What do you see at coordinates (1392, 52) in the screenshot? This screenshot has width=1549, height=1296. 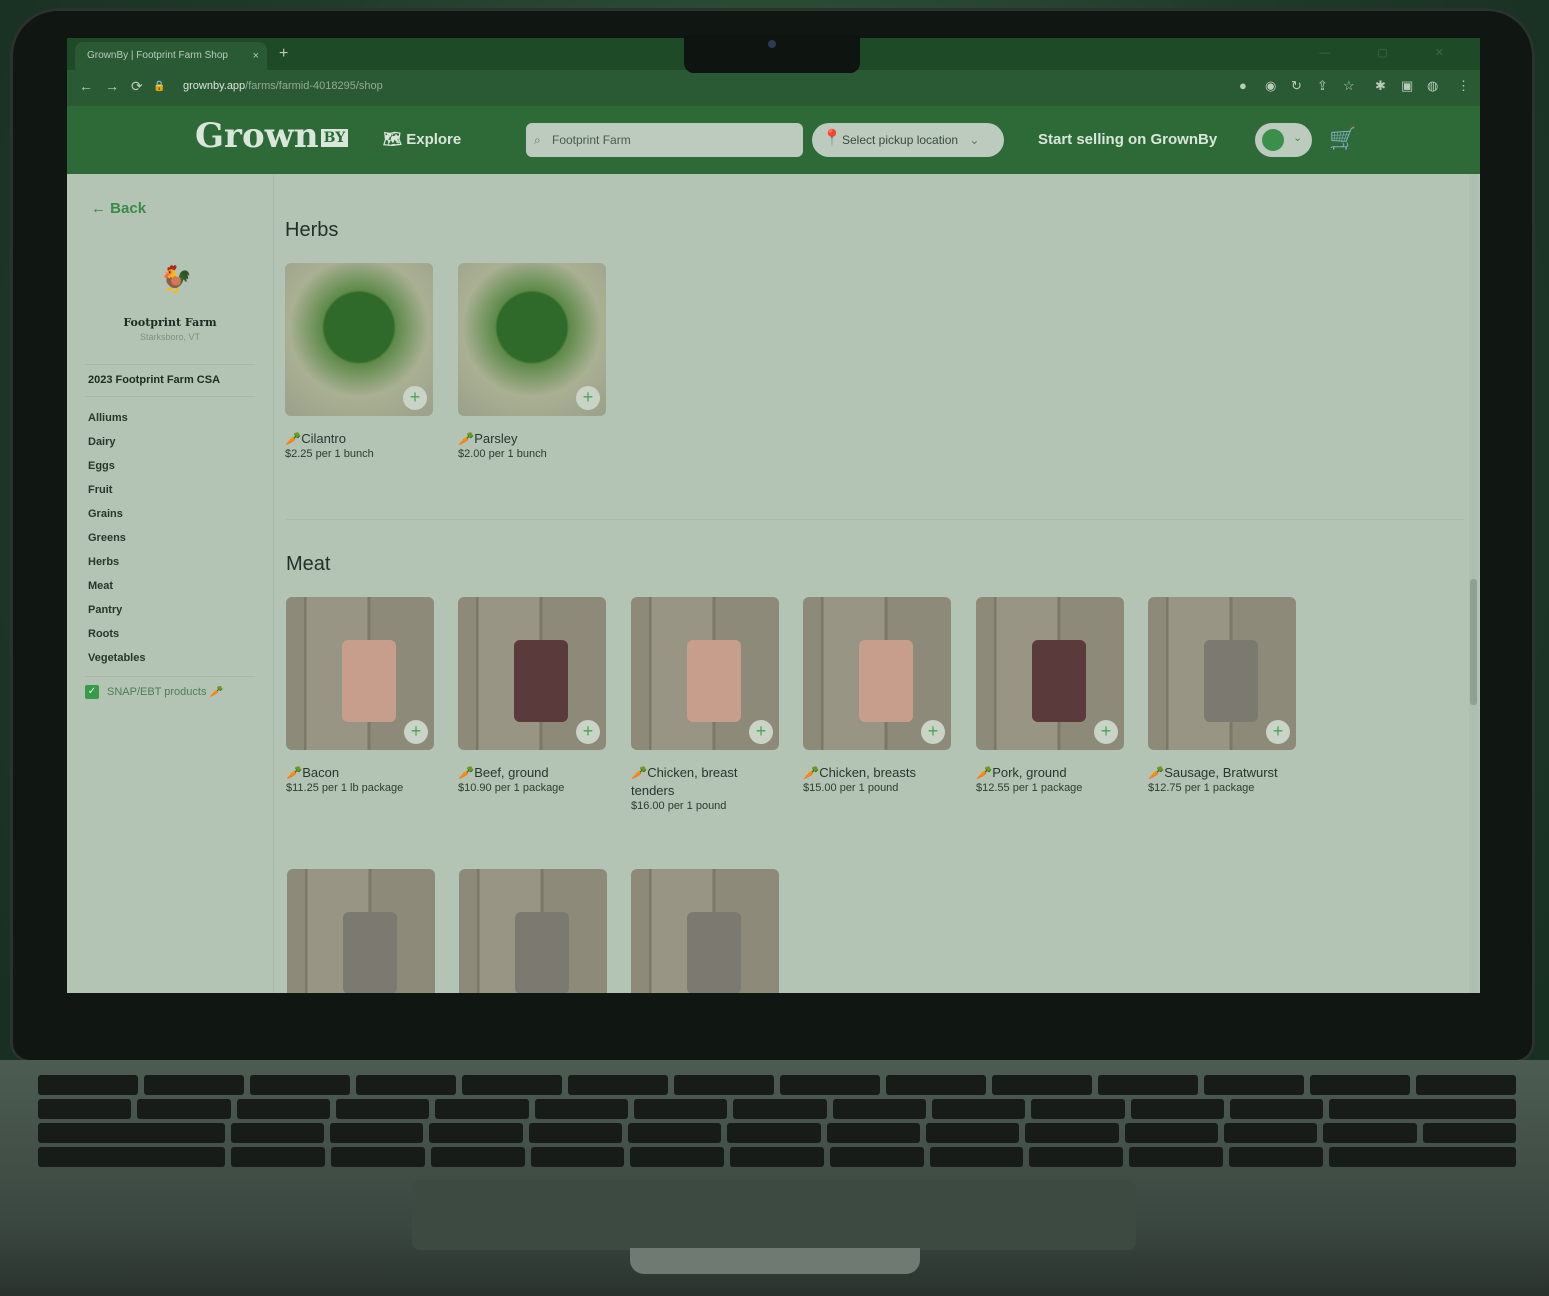 I see `window-controls: — ▢ ✕` at bounding box center [1392, 52].